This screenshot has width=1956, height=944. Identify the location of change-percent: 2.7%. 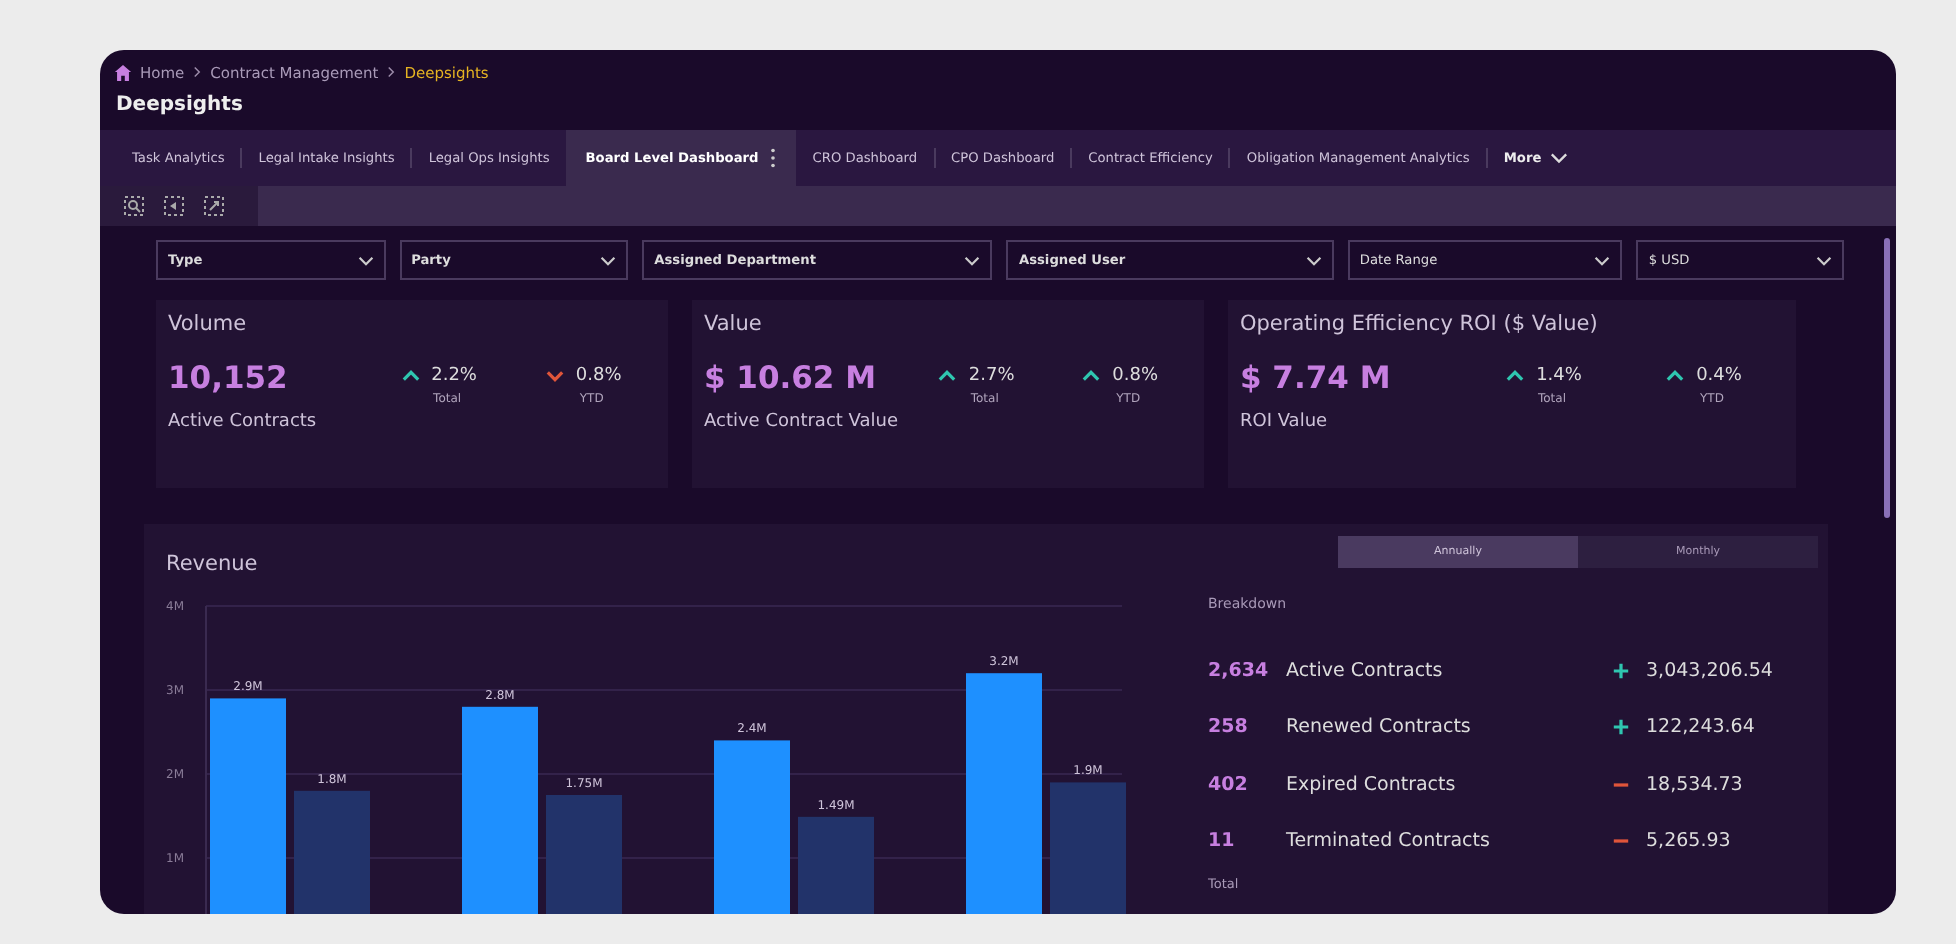
(991, 376).